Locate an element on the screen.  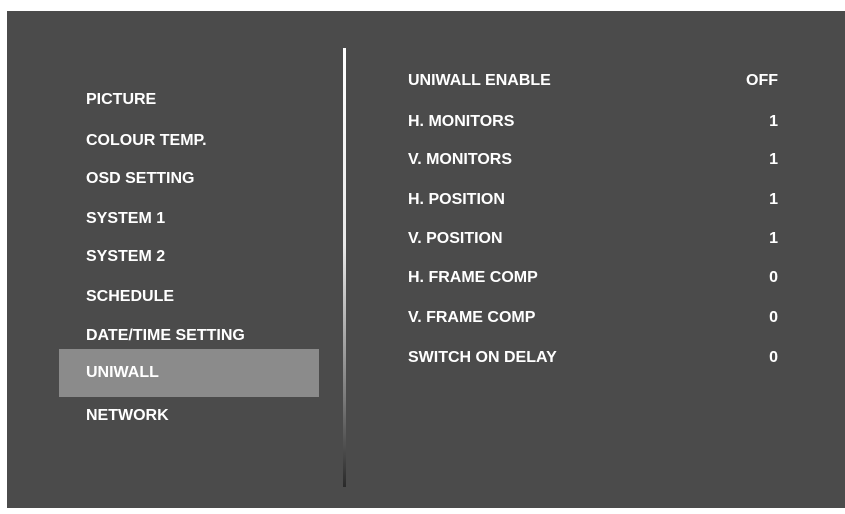
menu-item-system-2: SYSTEM 2 is located at coordinates (189, 257).